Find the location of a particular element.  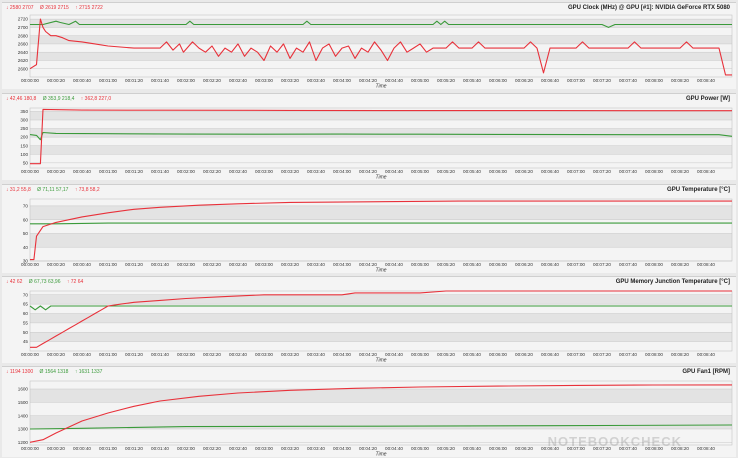

y-tick-label: 65 is located at coordinates (26, 304).